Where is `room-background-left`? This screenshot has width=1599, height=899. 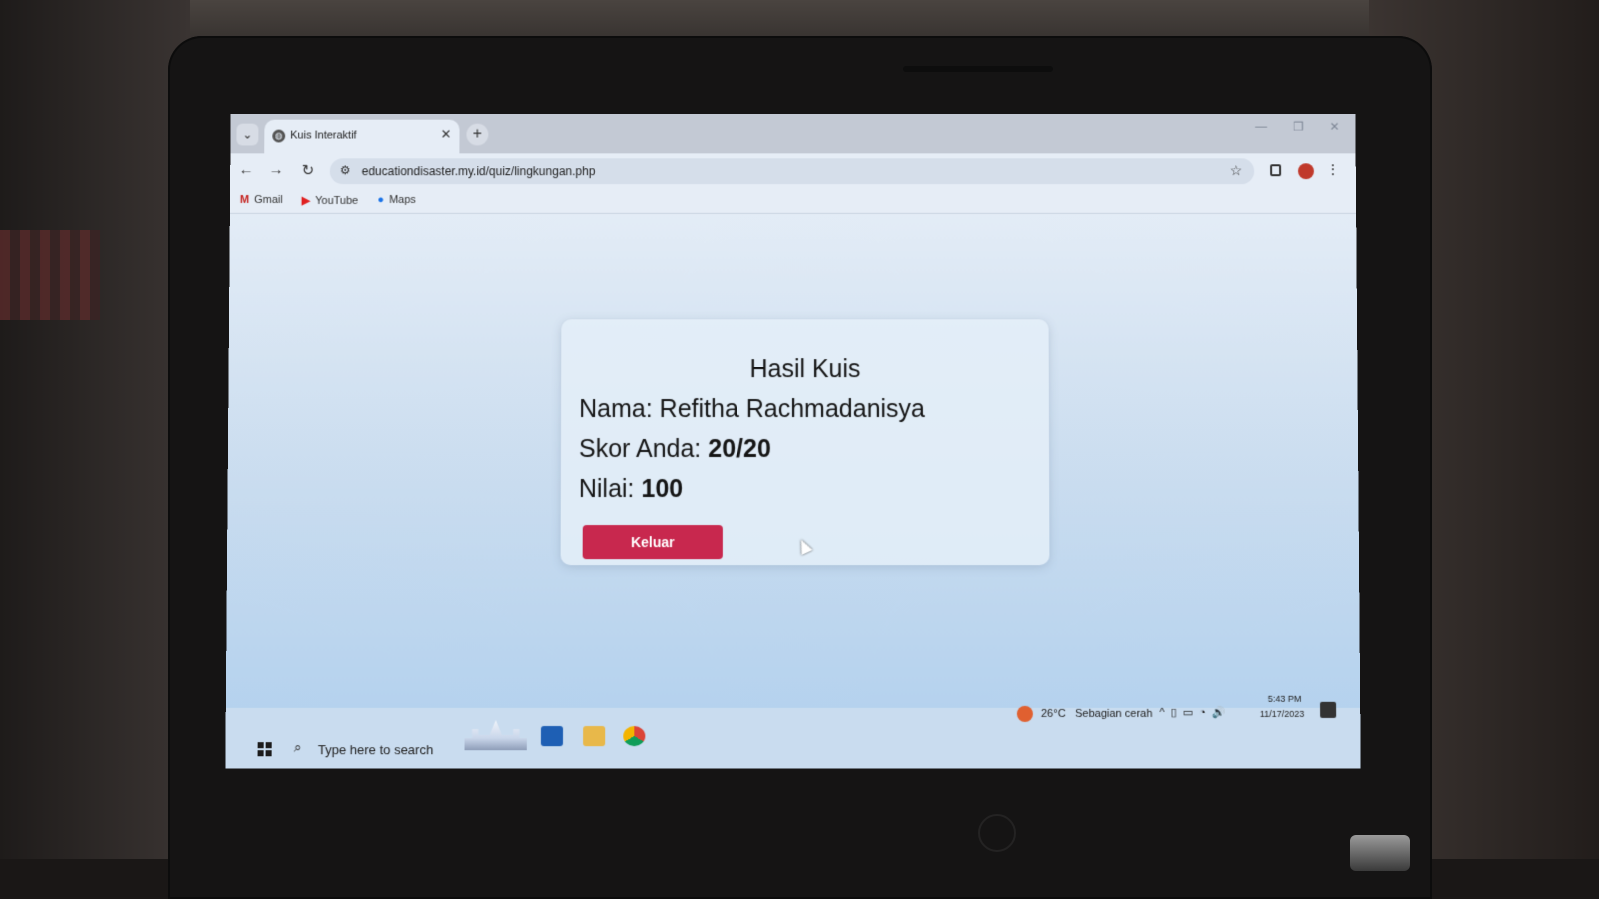 room-background-left is located at coordinates (95, 449).